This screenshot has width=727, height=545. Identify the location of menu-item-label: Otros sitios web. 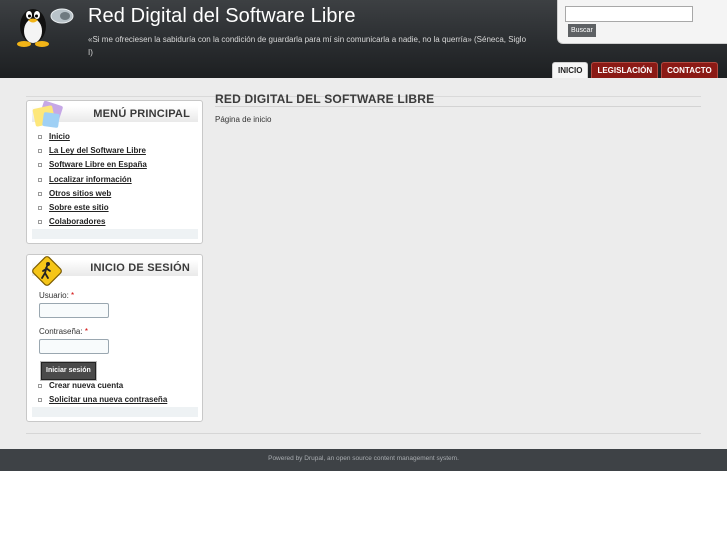
(80, 193).